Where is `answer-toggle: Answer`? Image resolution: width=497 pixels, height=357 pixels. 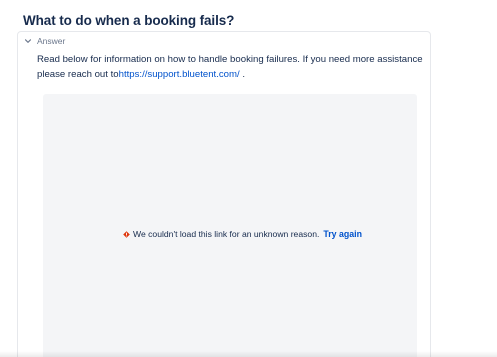 answer-toggle: Answer is located at coordinates (44, 41).